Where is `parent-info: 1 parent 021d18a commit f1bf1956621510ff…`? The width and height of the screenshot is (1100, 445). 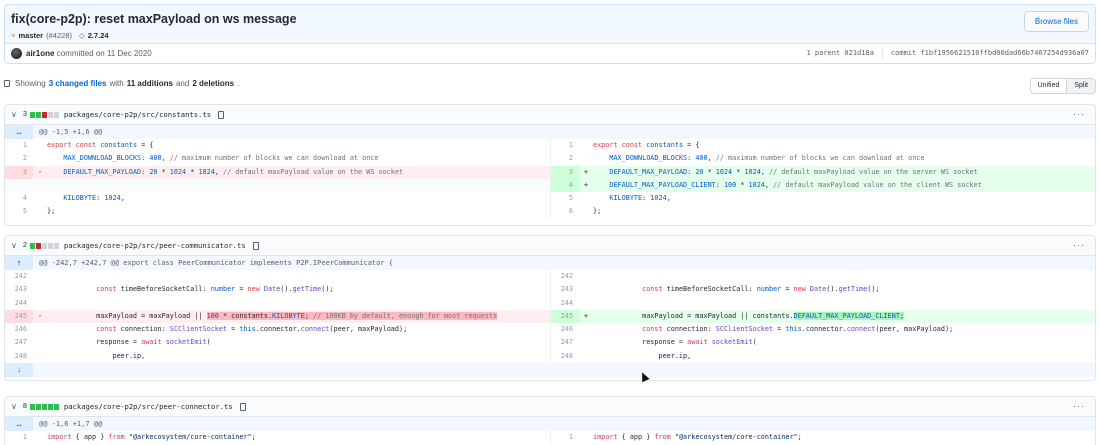 parent-info: 1 parent 021d18a commit f1bf1956621510ff… is located at coordinates (947, 54).